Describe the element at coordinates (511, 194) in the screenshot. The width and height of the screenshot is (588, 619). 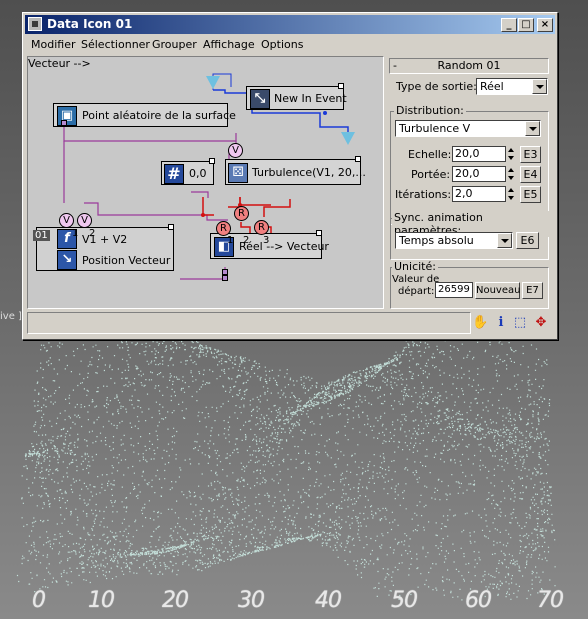
I see `iterations-spinner` at that location.